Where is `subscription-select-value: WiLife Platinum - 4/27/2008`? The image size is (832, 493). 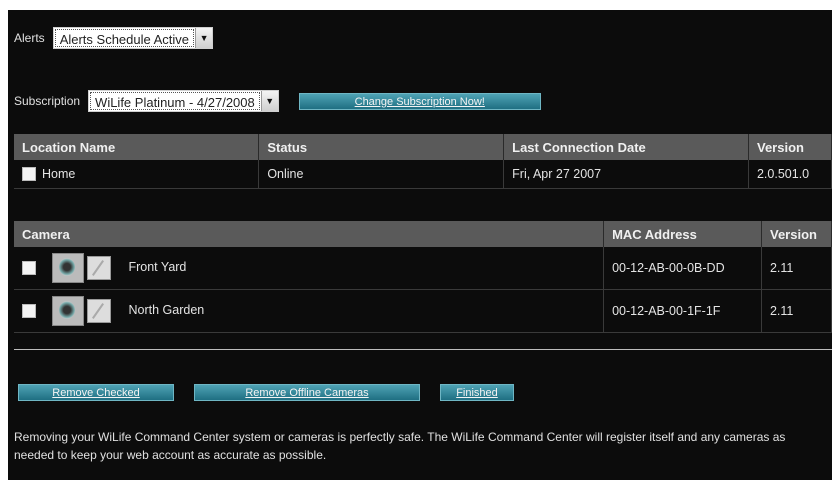
subscription-select-value: WiLife Platinum - 4/27/2008 is located at coordinates (175, 101).